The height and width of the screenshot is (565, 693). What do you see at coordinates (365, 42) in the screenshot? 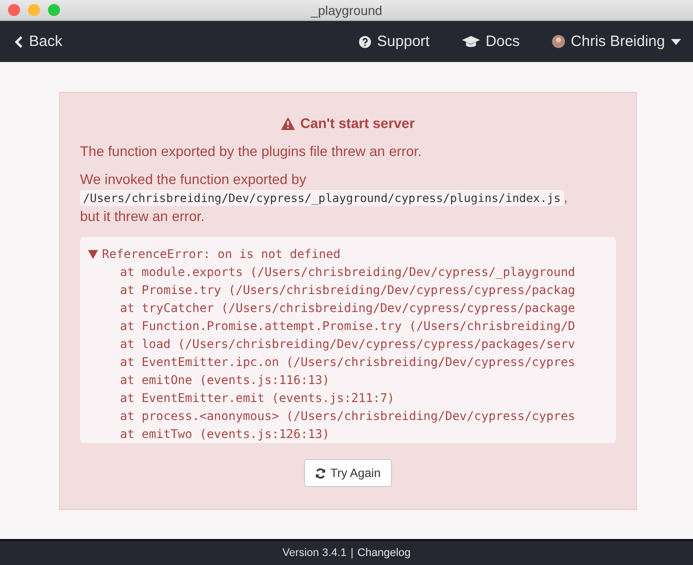
I see `help-icon` at bounding box center [365, 42].